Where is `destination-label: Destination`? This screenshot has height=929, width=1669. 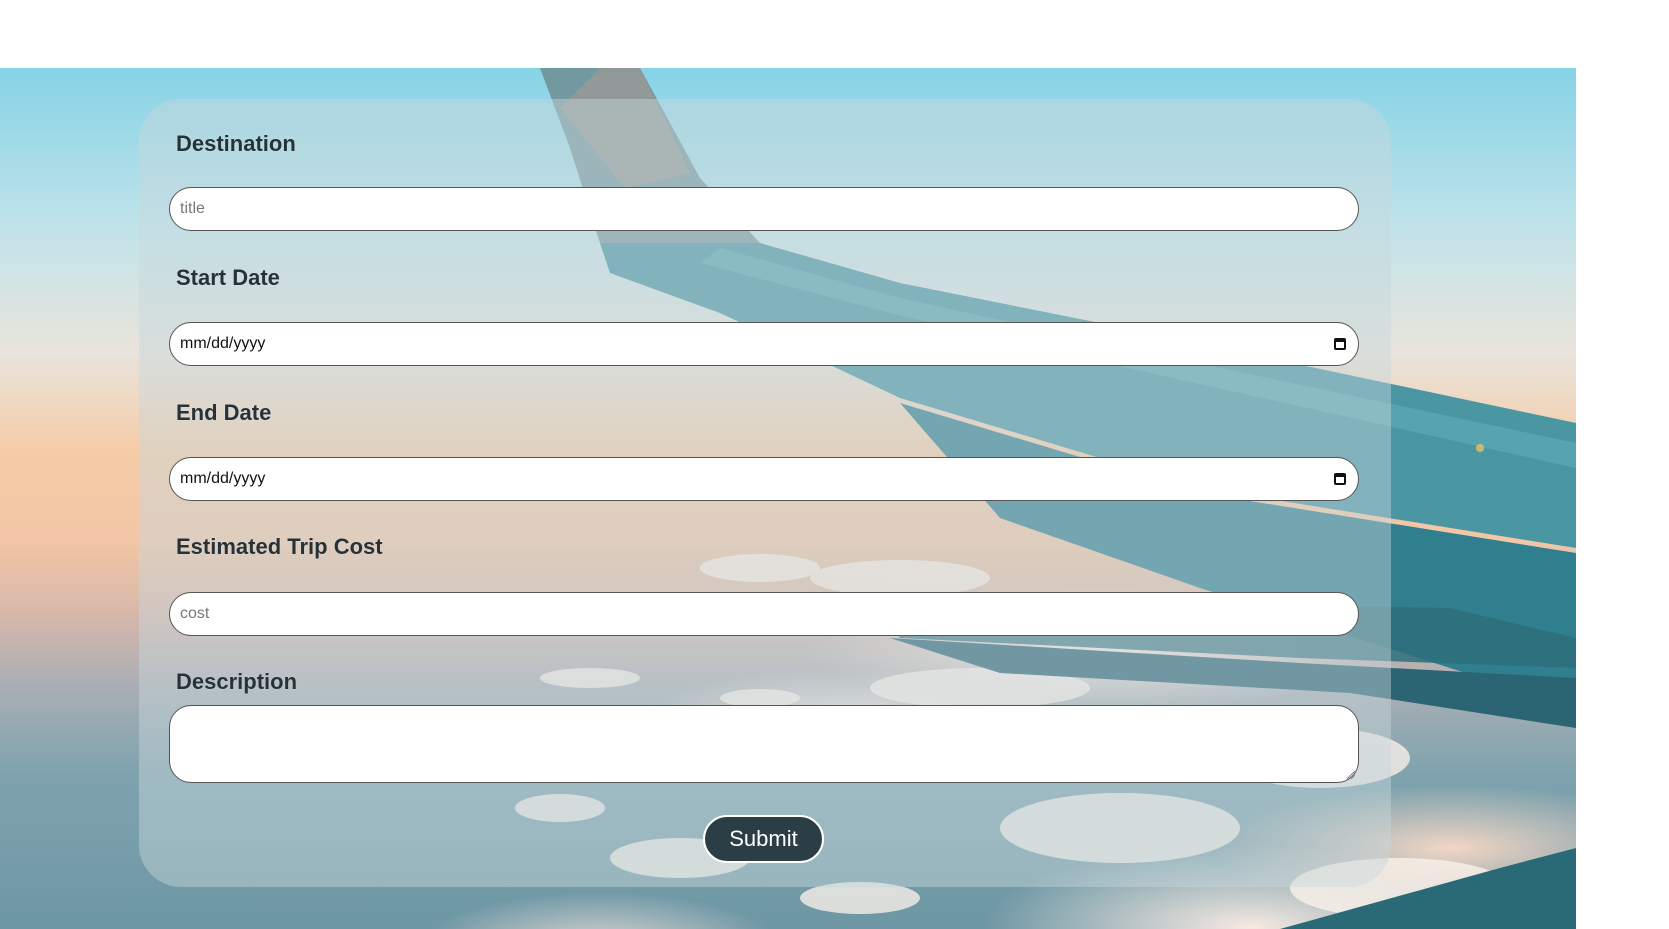 destination-label: Destination is located at coordinates (236, 143).